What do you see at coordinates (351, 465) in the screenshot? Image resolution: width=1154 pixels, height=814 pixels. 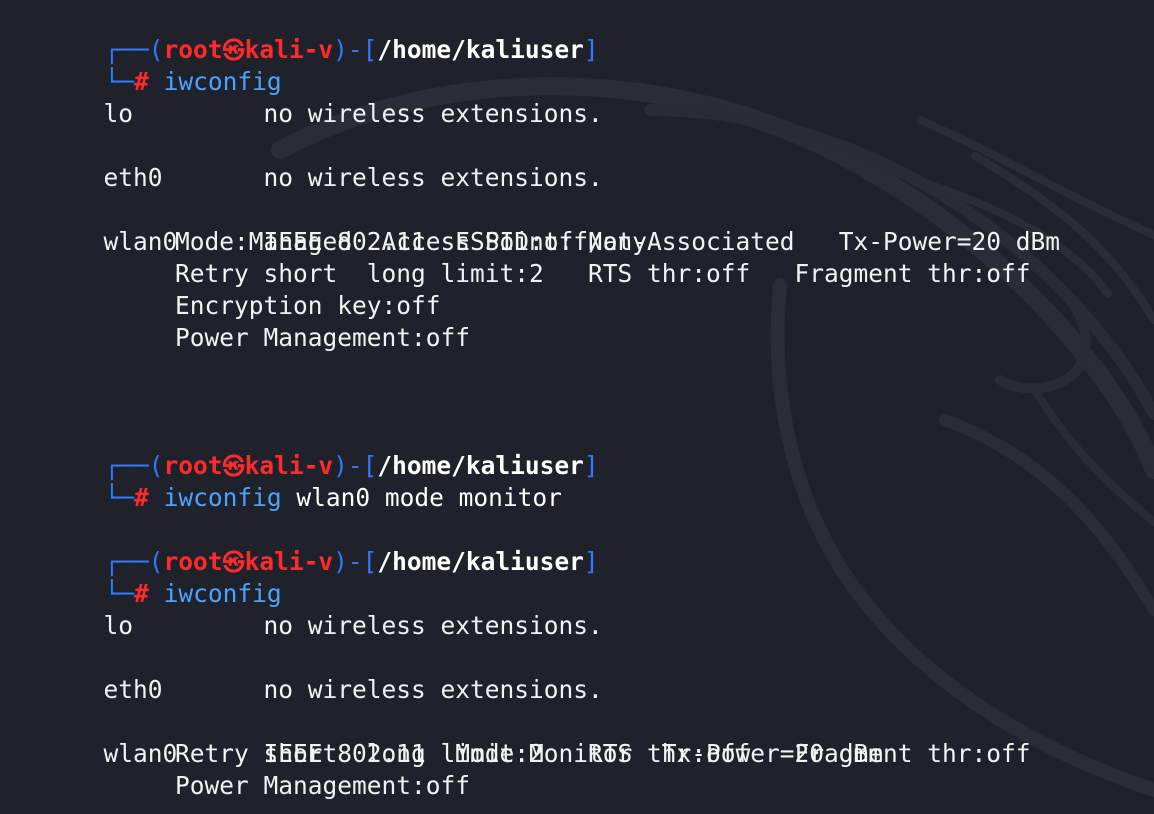 I see `prompt-line-2: ┌──(root㉿kali-v)-[/home/kaliuser]` at bounding box center [351, 465].